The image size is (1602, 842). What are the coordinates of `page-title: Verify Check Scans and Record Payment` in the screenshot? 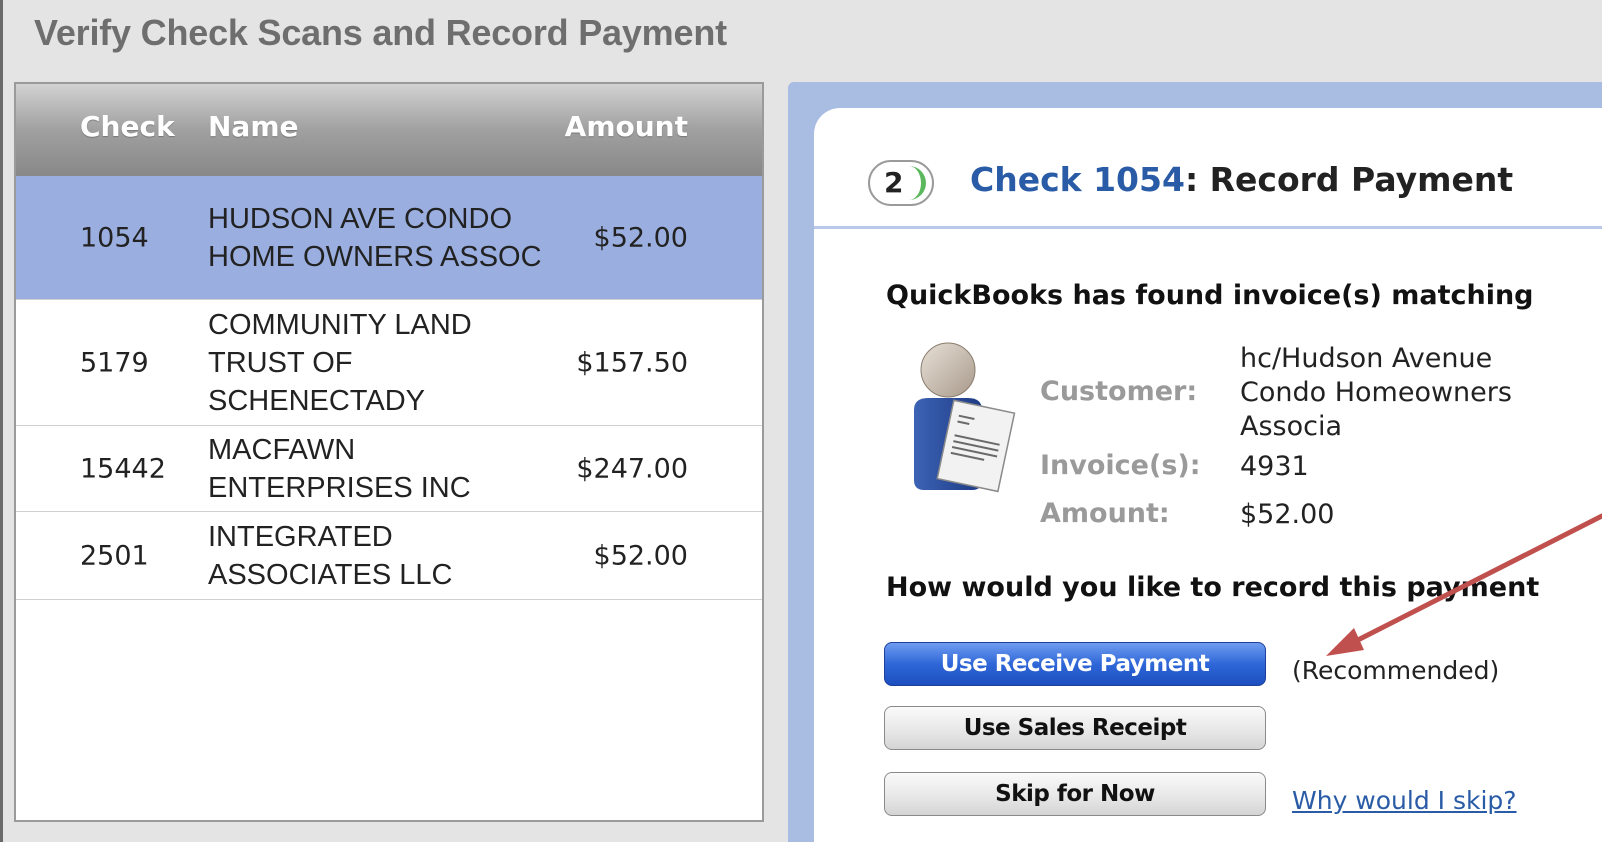 It's located at (380, 32).